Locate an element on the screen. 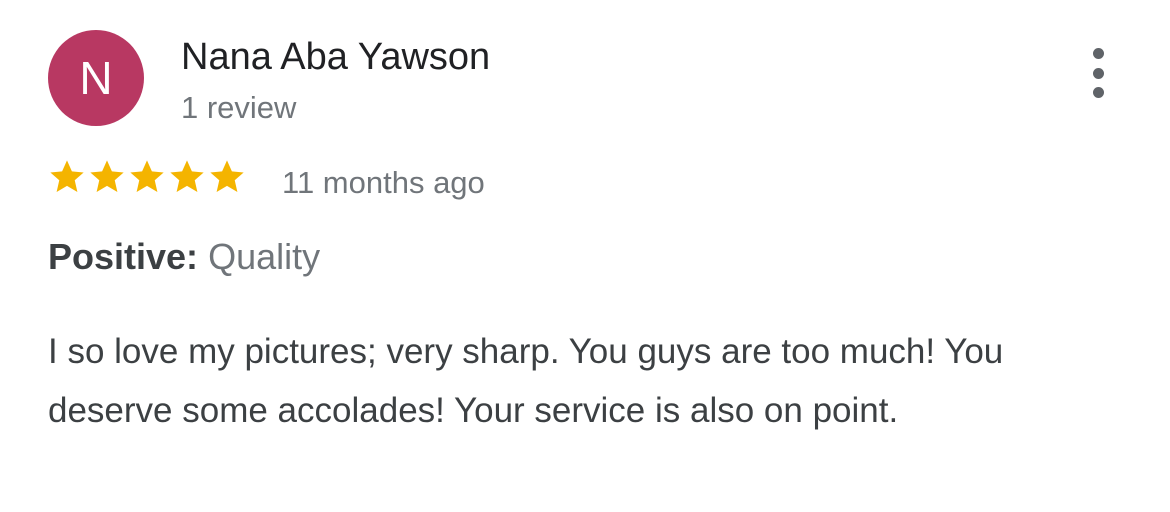  review-date: 11 months ago is located at coordinates (383, 182).